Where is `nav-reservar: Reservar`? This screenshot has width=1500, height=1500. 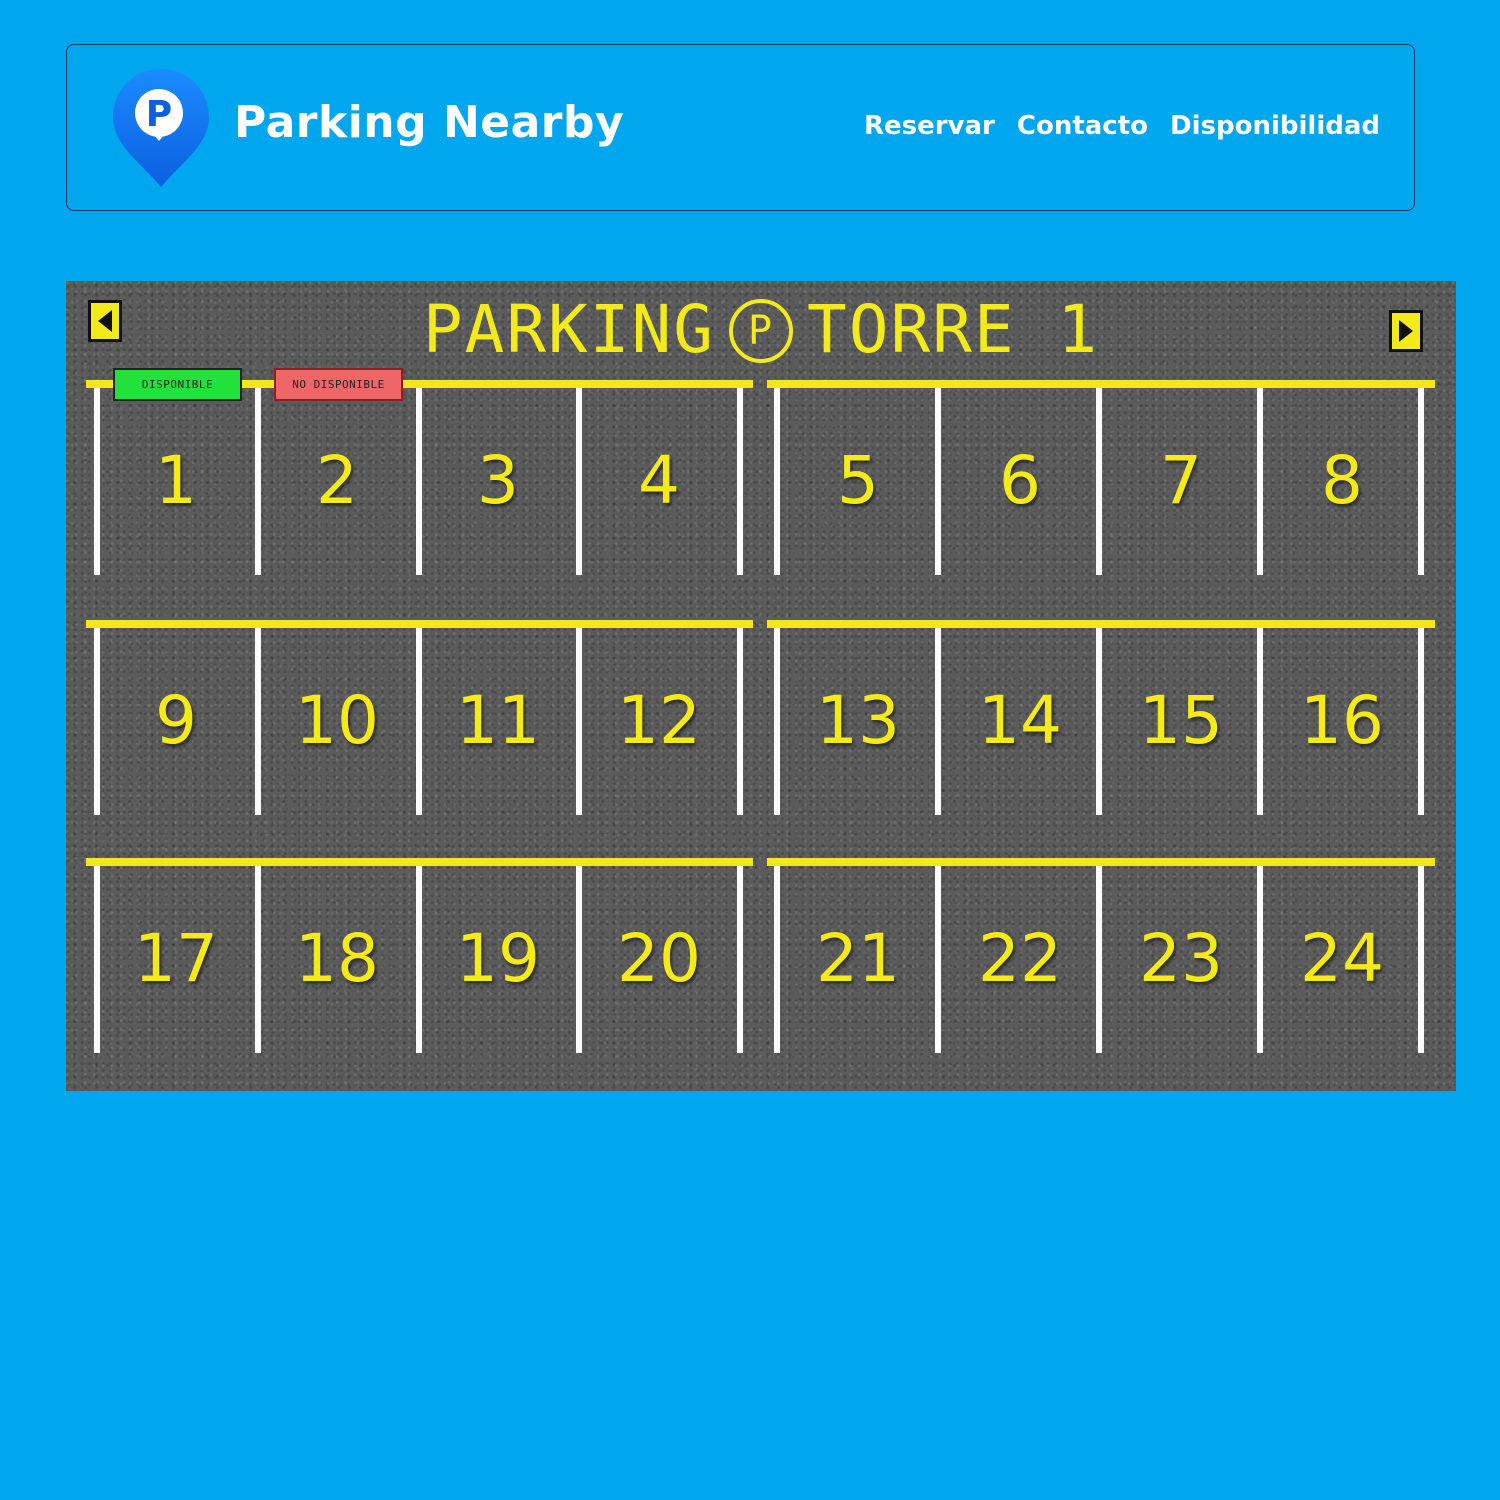 nav-reservar: Reservar is located at coordinates (929, 126).